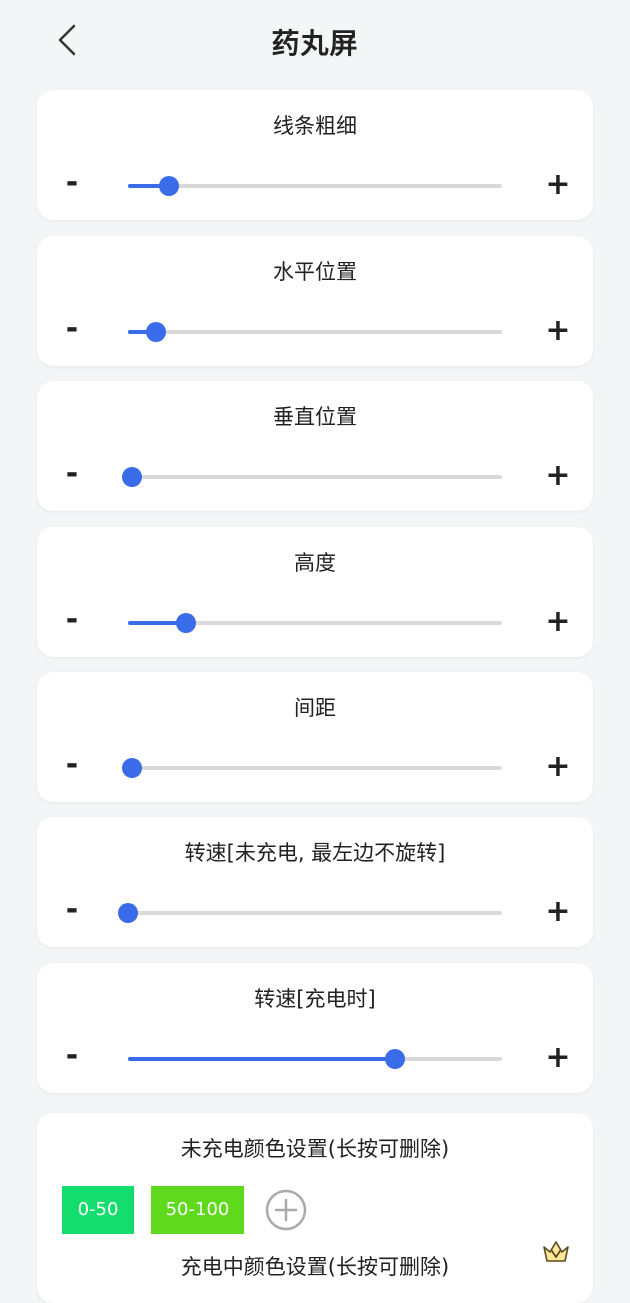 The width and height of the screenshot is (630, 1303). What do you see at coordinates (197, 1210) in the screenshot?
I see `color-chip-50-100: 50-100` at bounding box center [197, 1210].